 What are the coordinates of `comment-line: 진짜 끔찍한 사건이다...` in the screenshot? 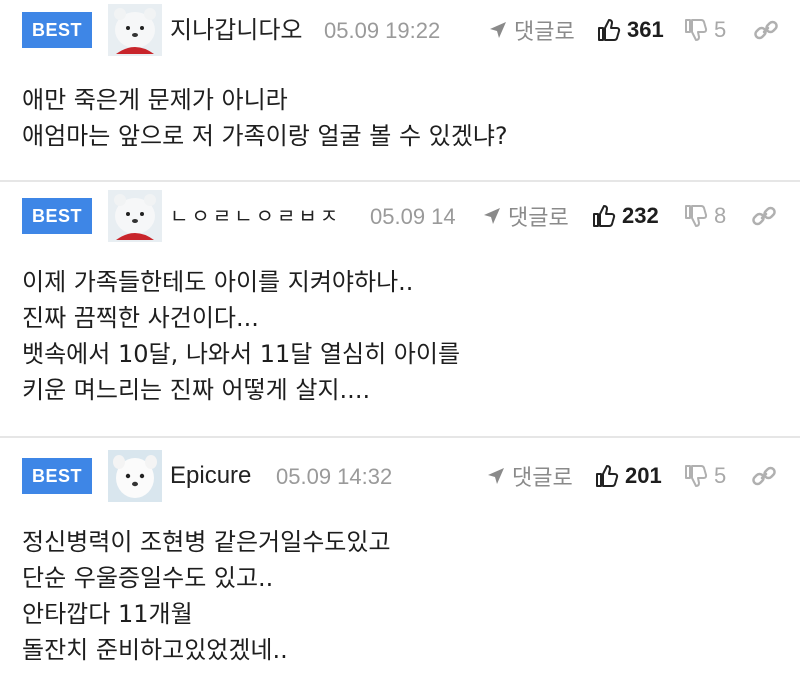 It's located at (140, 318).